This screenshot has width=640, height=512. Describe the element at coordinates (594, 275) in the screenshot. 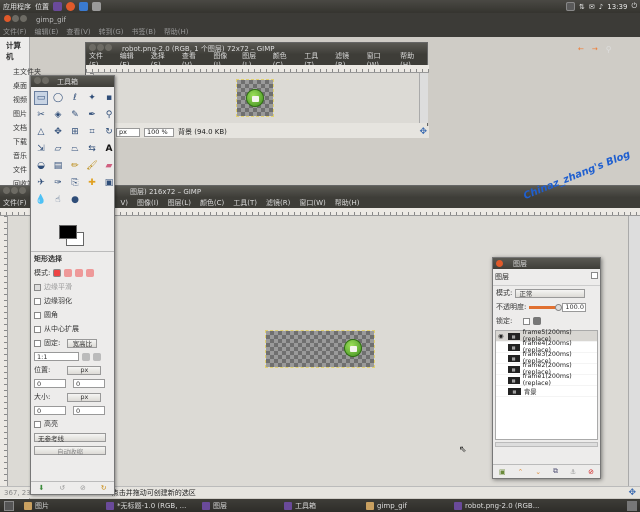

I see `dock-menu-icon` at that location.